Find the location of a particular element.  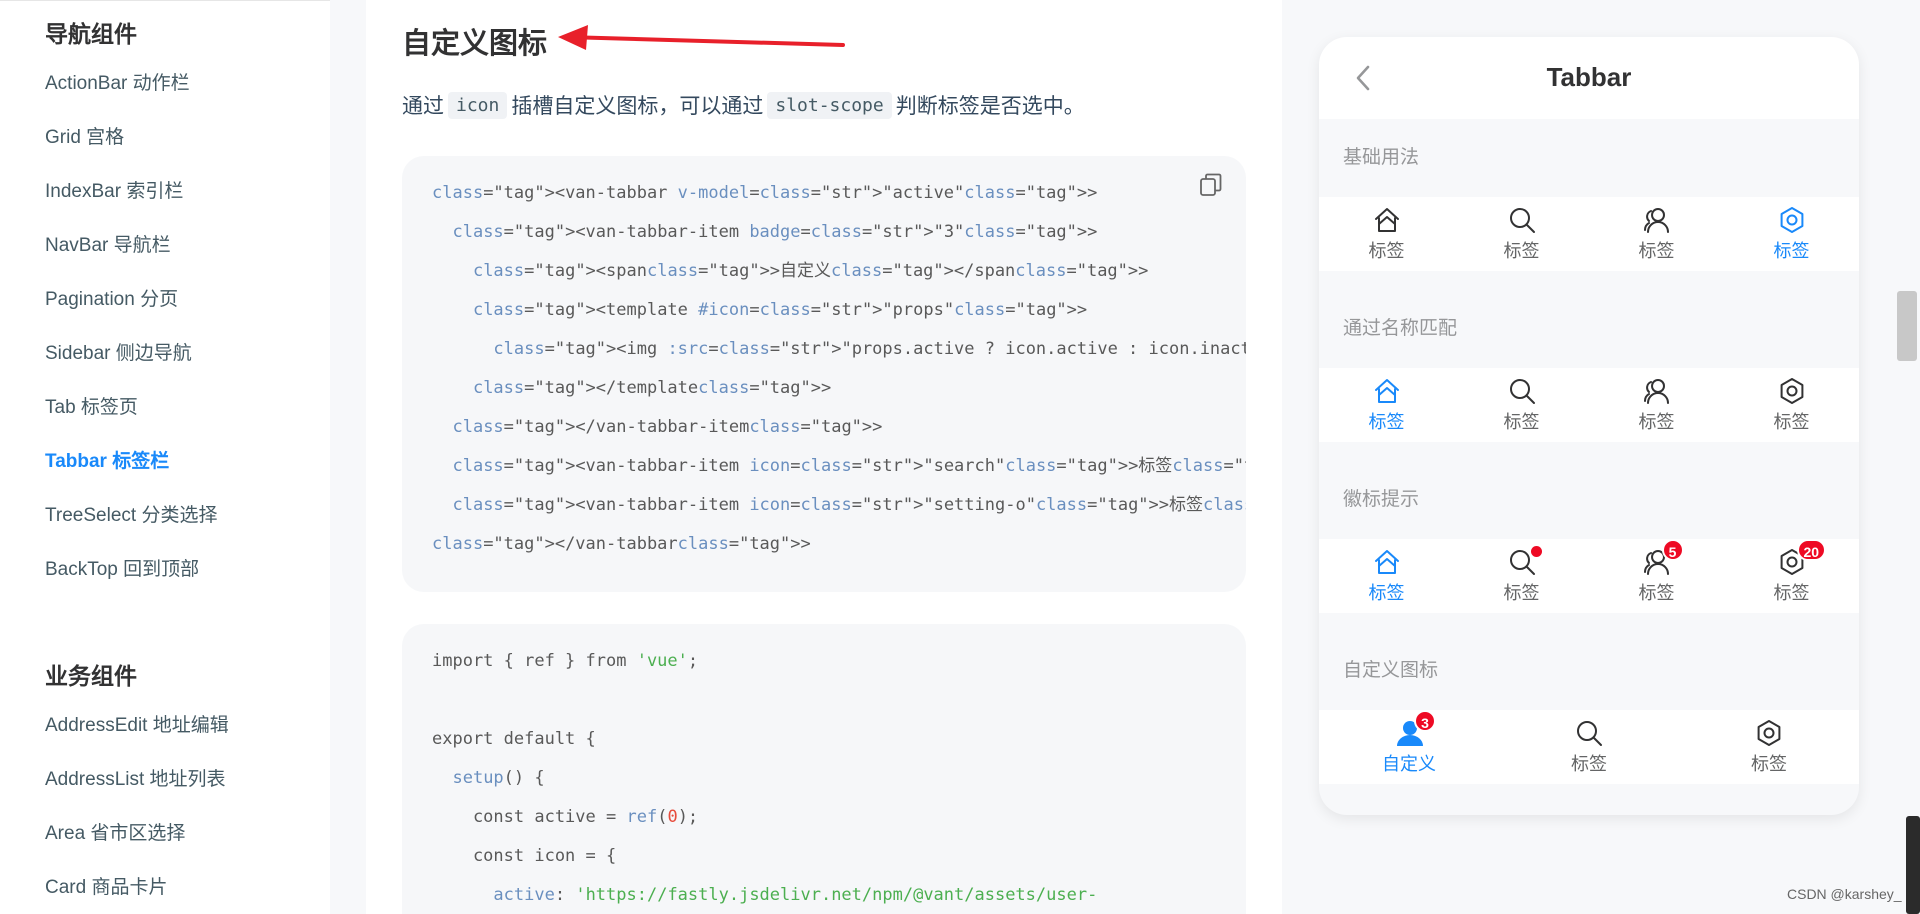

red-arrow-annotation is located at coordinates (701, 37).